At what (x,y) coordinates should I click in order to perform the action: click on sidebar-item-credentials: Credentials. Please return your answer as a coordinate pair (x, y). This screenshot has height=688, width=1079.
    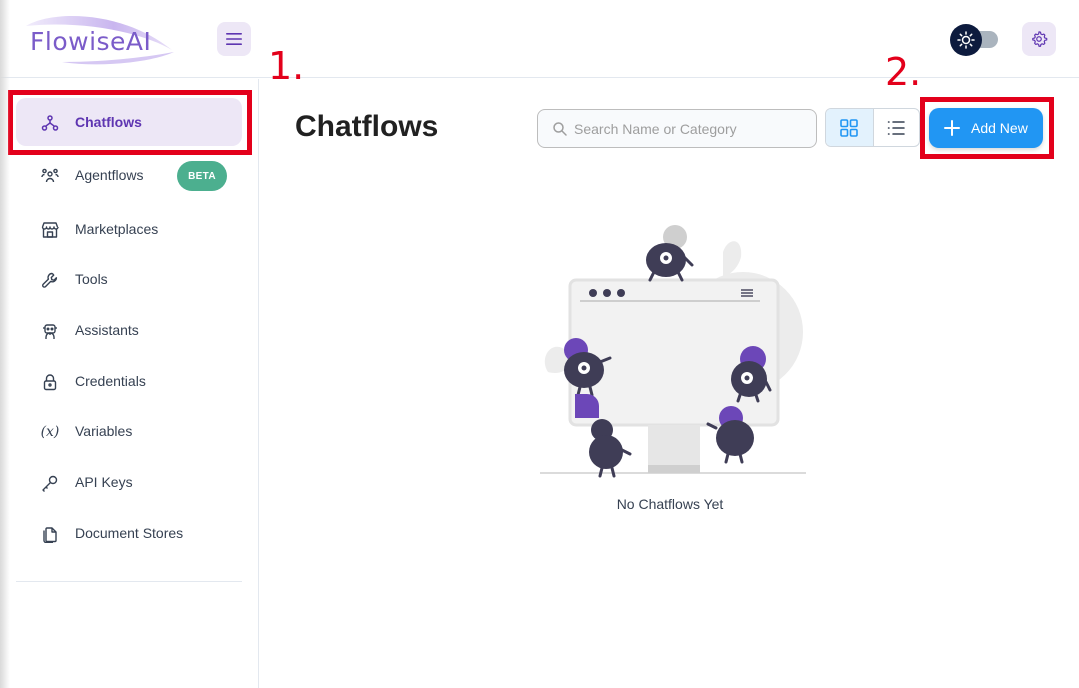
    Looking at the image, I should click on (129, 381).